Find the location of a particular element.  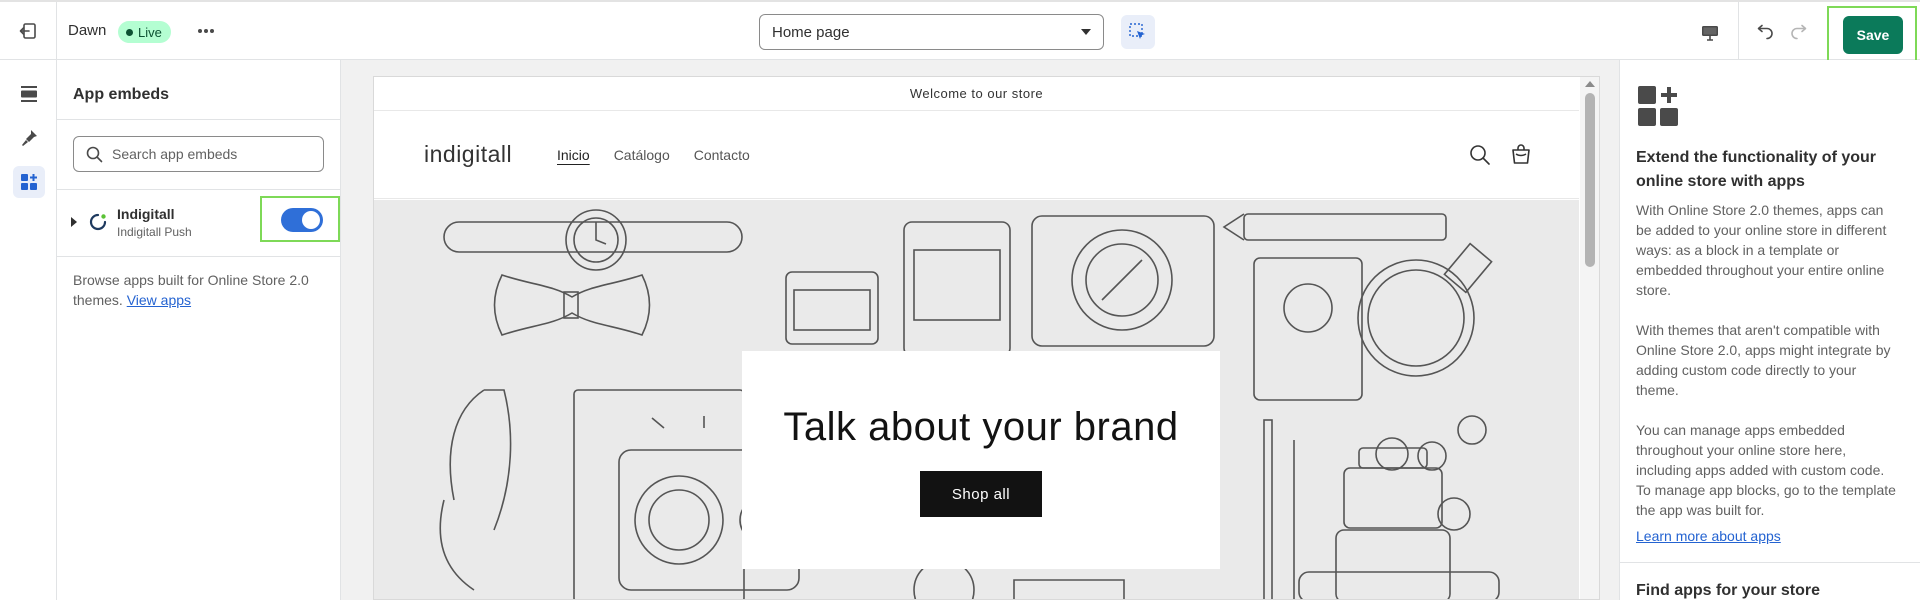

store-nav: Inicio Catálogo Contacto is located at coordinates (653, 155).